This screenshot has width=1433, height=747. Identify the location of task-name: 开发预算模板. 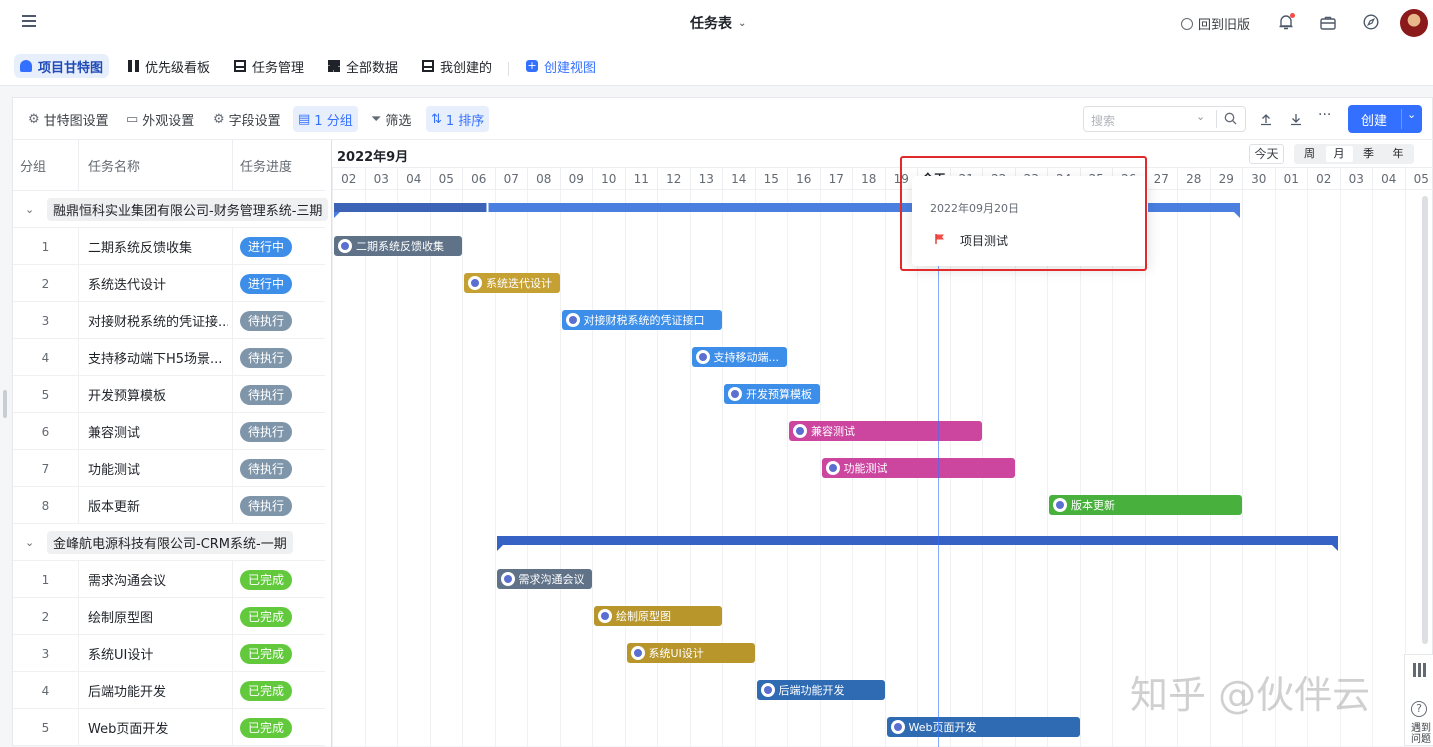
(158, 394).